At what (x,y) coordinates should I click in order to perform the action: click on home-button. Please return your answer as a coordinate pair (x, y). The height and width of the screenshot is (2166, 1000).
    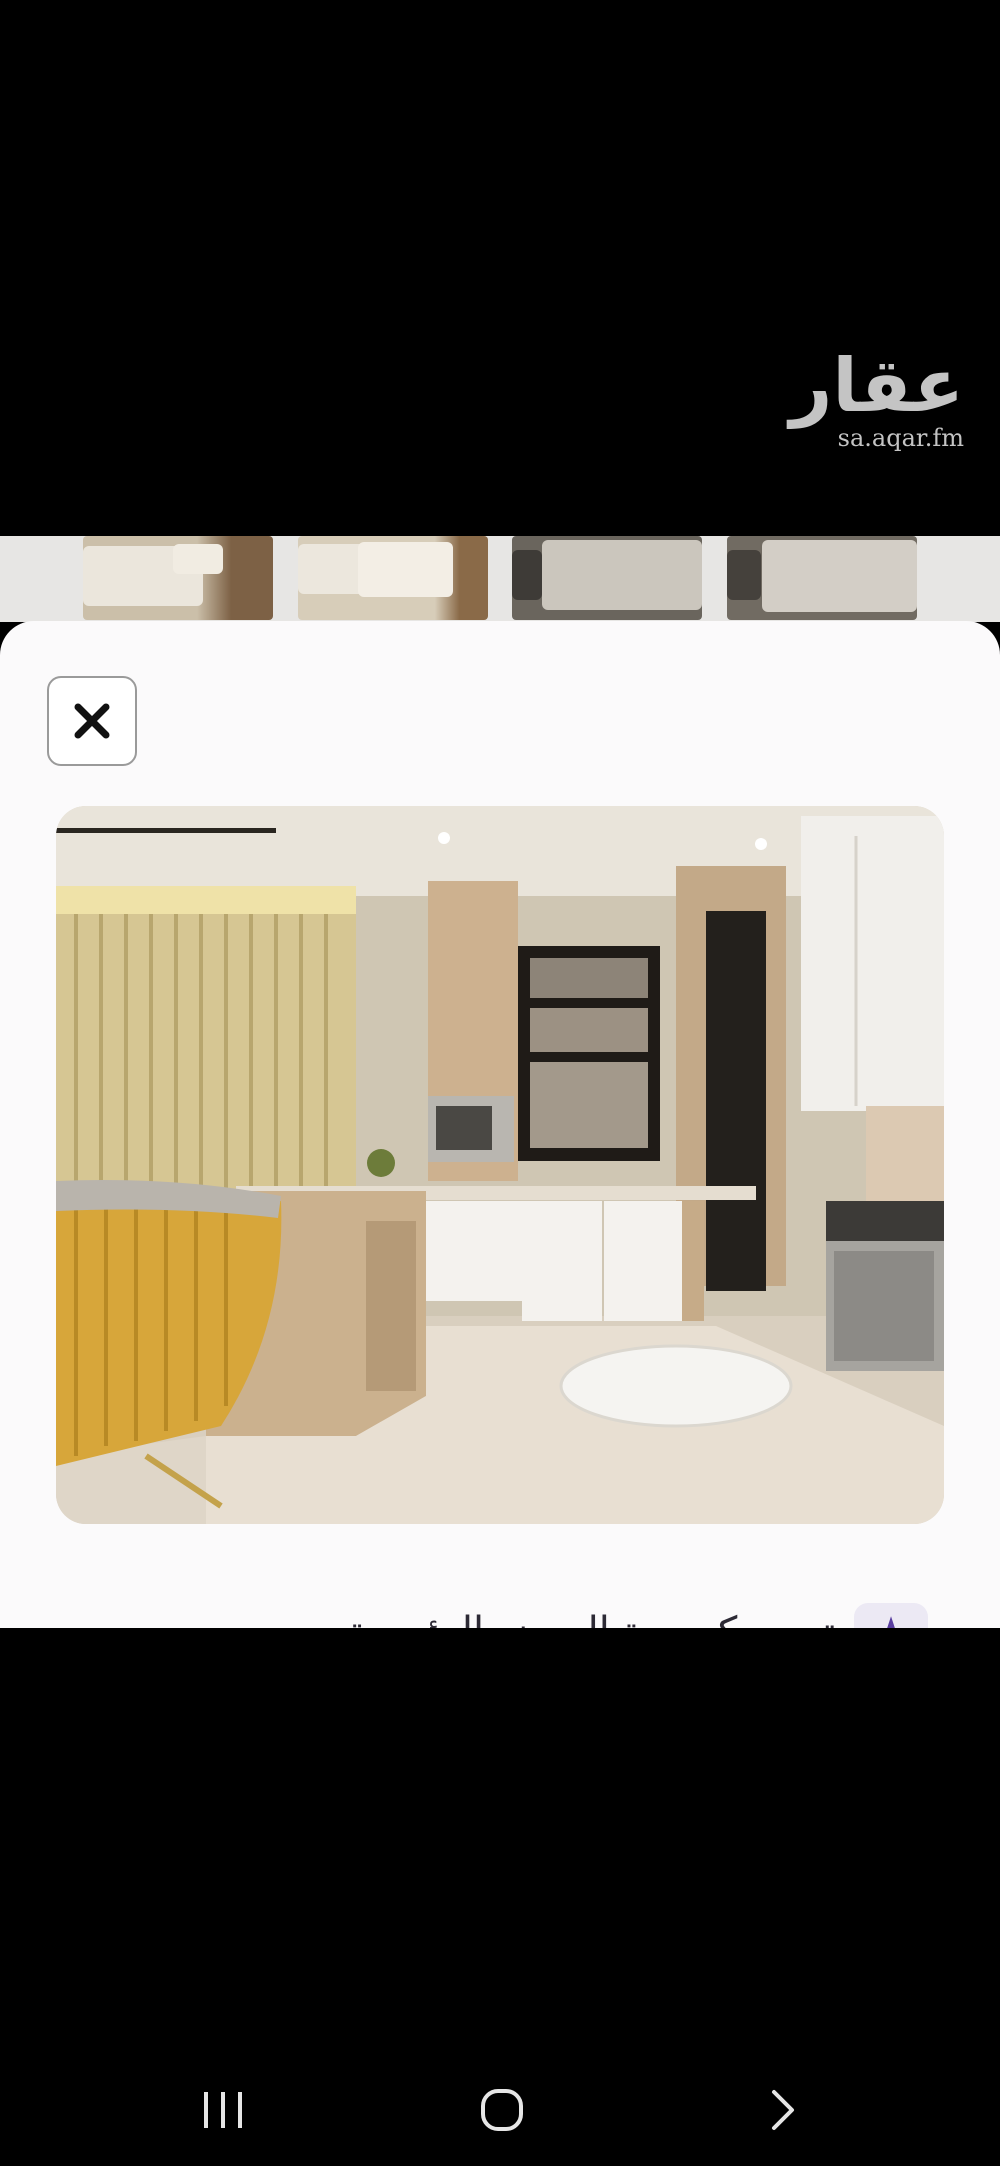
    Looking at the image, I should click on (502, 2110).